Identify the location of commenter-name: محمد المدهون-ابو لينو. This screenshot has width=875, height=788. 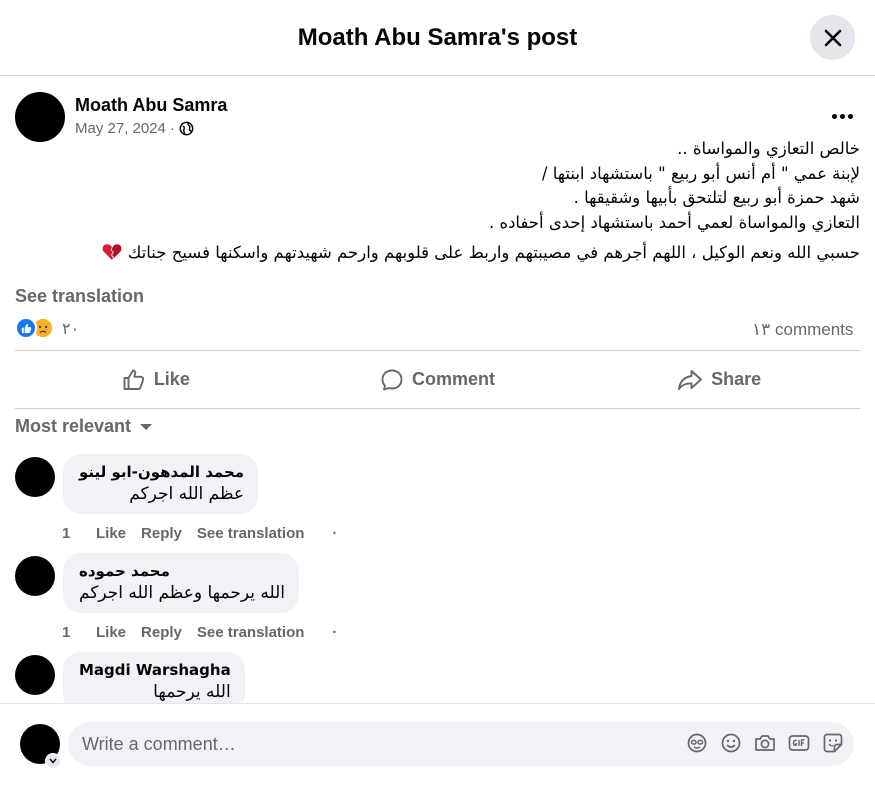
(161, 472).